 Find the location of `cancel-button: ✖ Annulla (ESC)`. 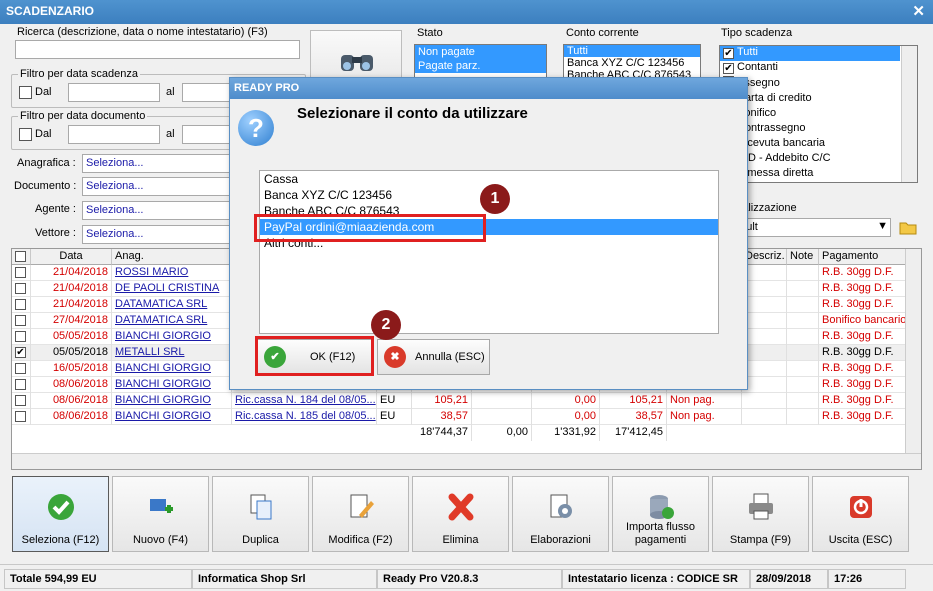

cancel-button: ✖ Annulla (ESC) is located at coordinates (433, 357).